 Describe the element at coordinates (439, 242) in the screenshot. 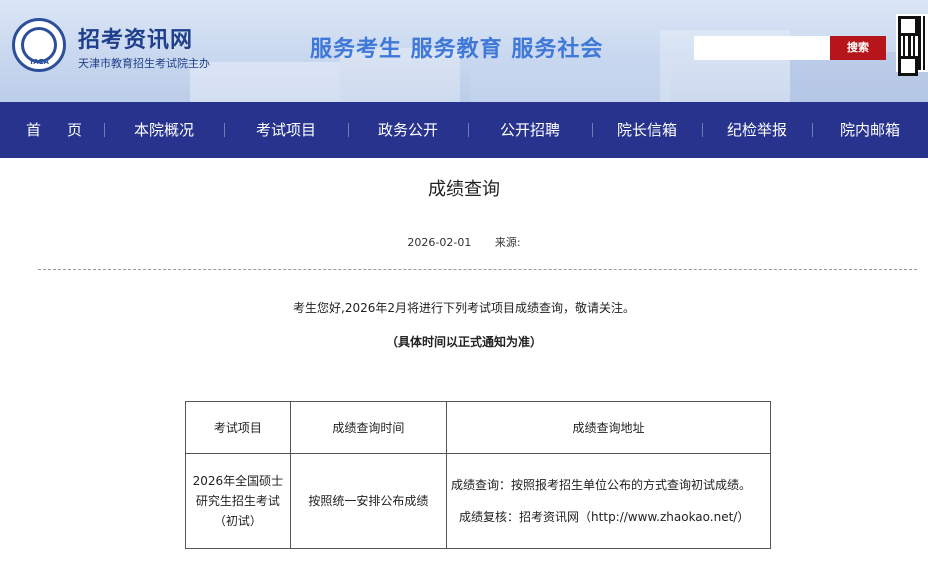

I see `article-date: 2026-02-01` at that location.